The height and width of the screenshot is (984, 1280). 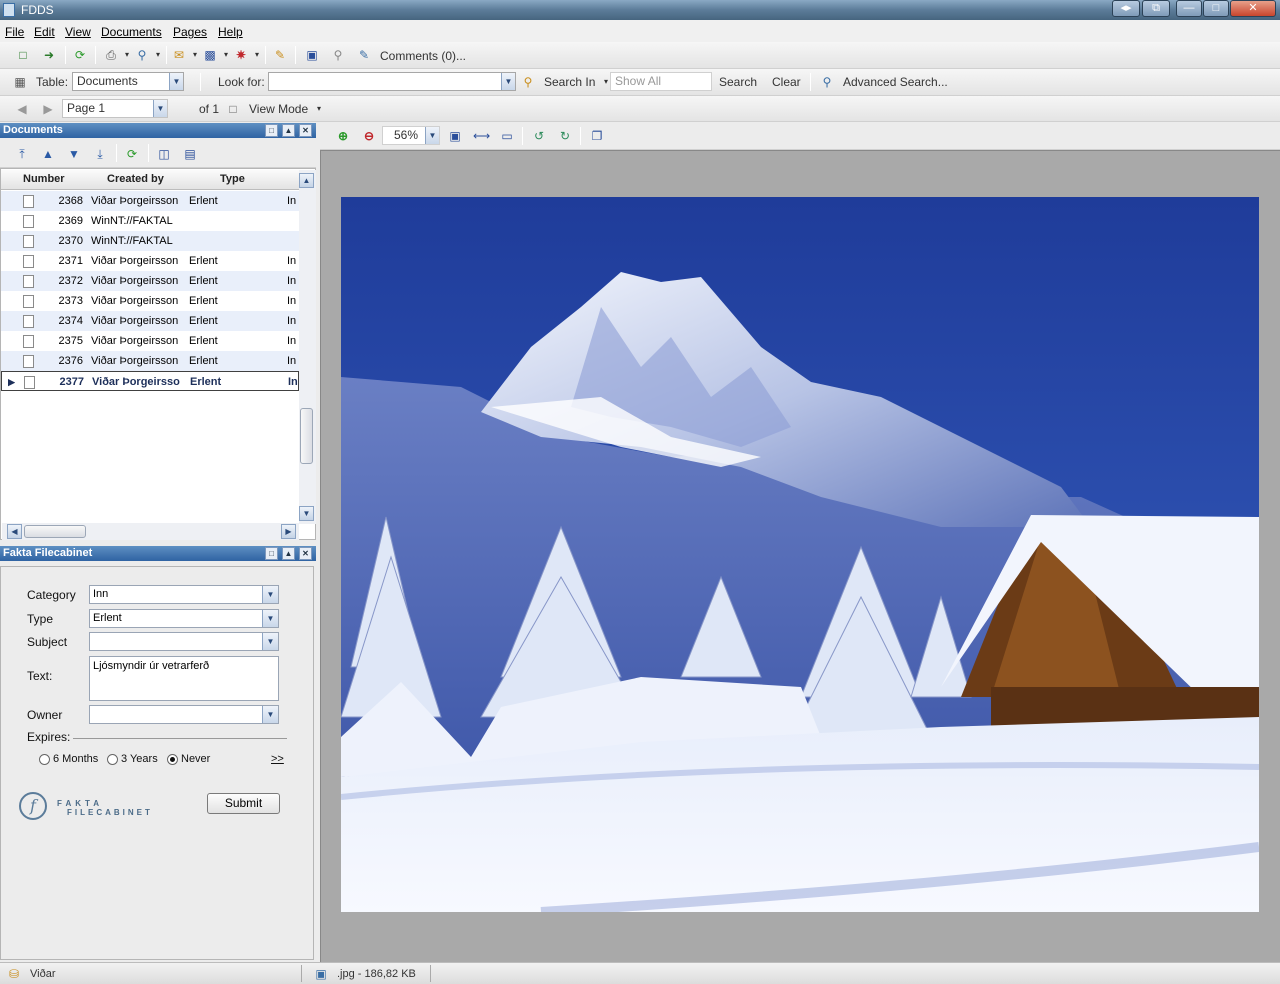 I want to click on save-icon: ▩, so click(x=210, y=55).